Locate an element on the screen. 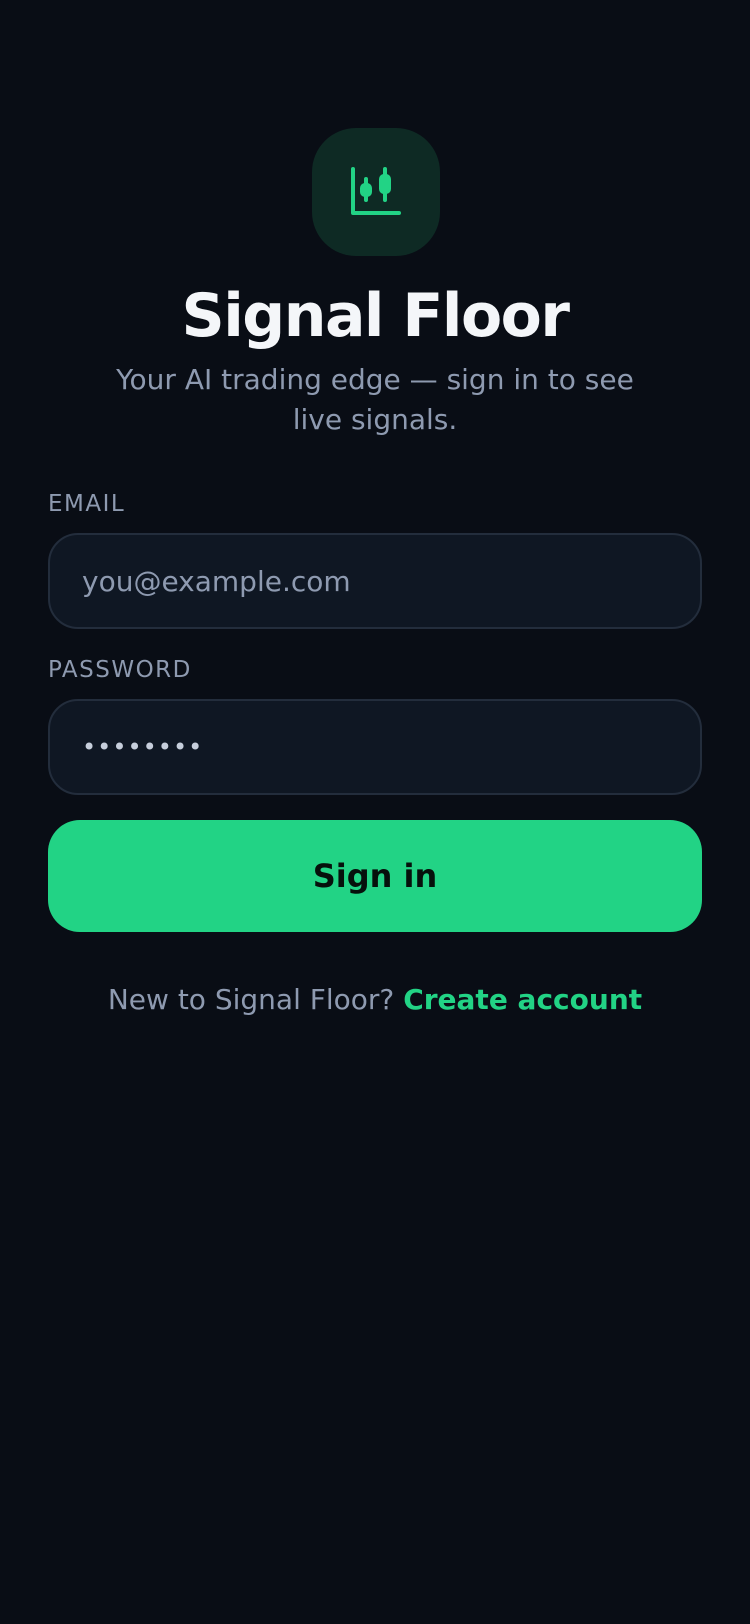 This screenshot has width=750, height=1624. signup-prompt-text: New to Signal Floor? is located at coordinates (251, 999).